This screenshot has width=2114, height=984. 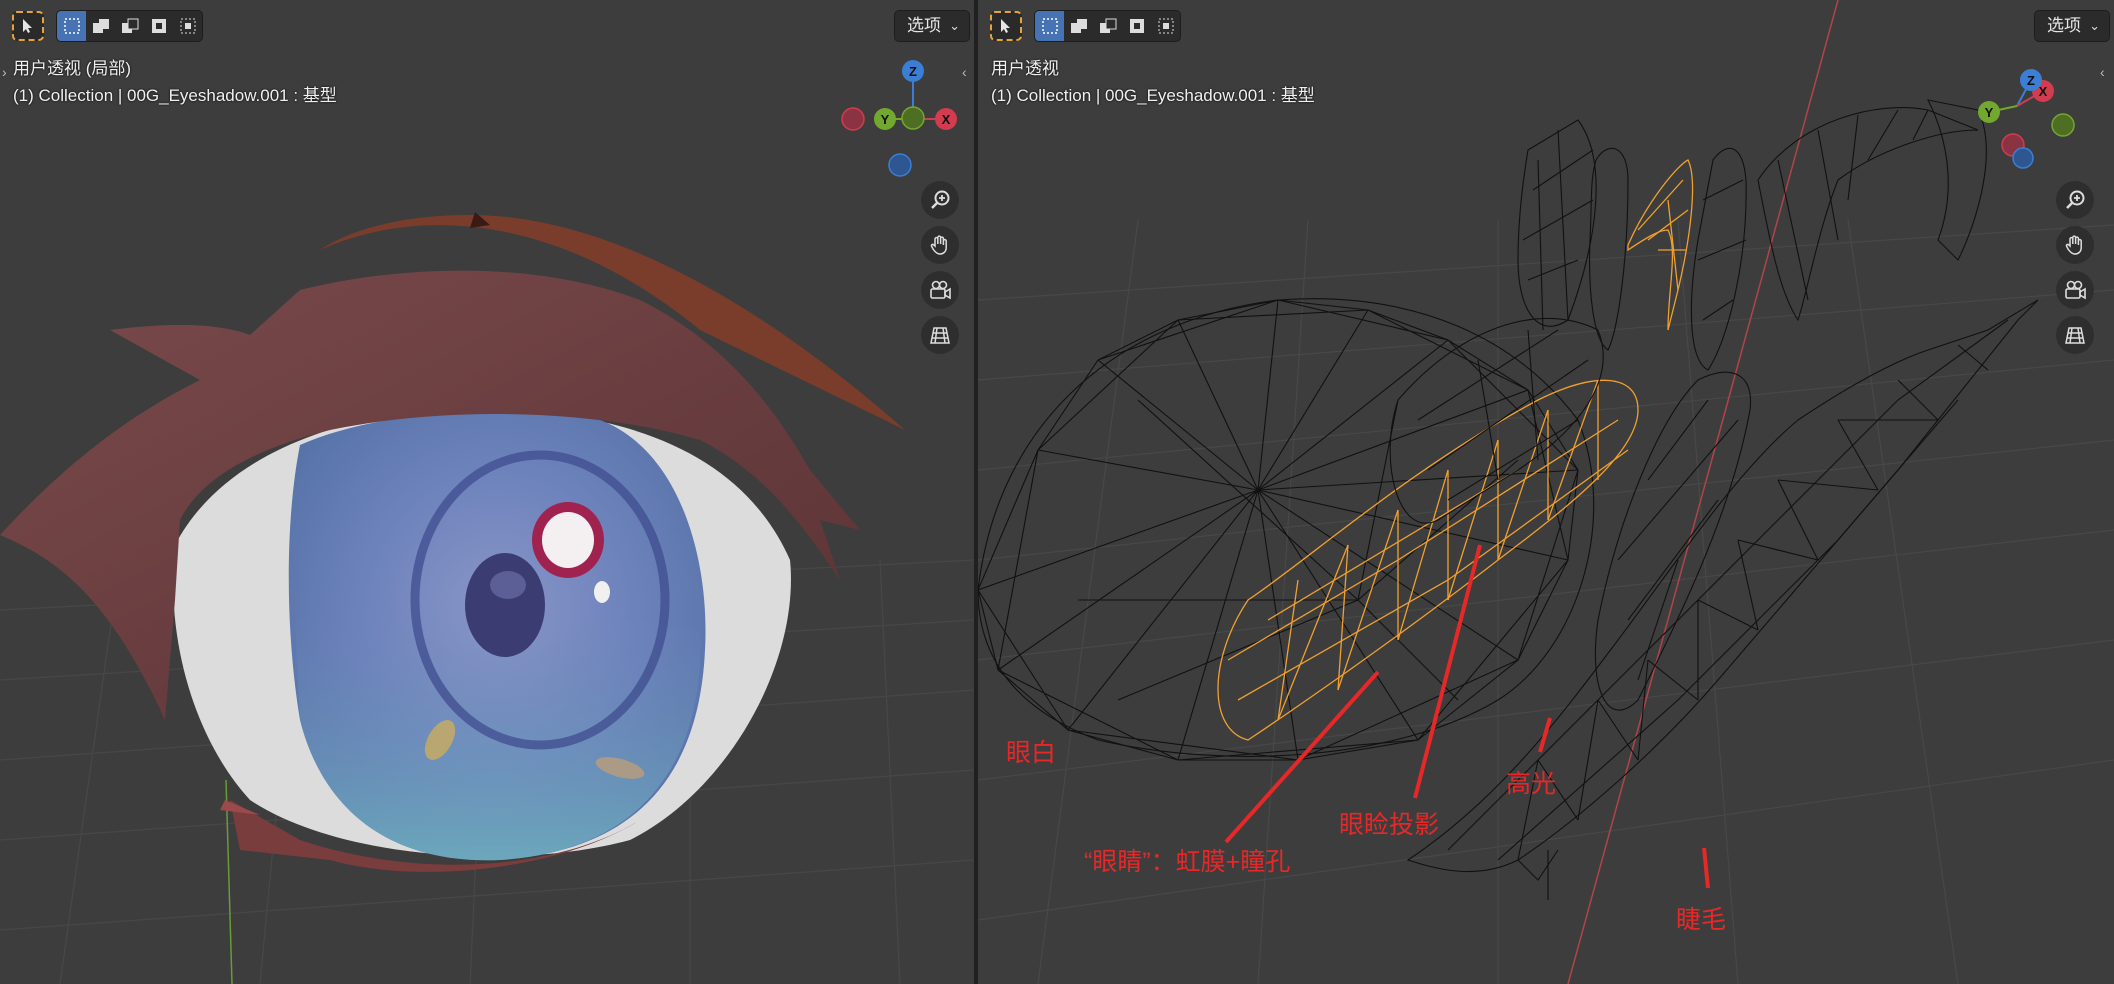 I want to click on chevron-right-icon: ›, so click(x=4, y=72).